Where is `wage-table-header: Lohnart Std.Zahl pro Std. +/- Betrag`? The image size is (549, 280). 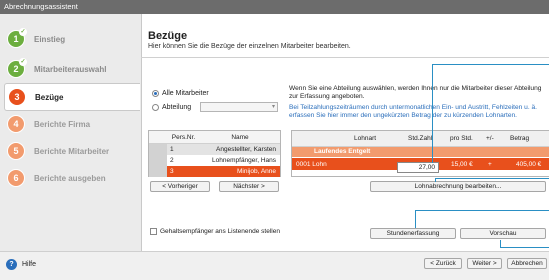 wage-table-header: Lohnart Std.Zahl pro Std. +/- Betrag is located at coordinates (420, 139).